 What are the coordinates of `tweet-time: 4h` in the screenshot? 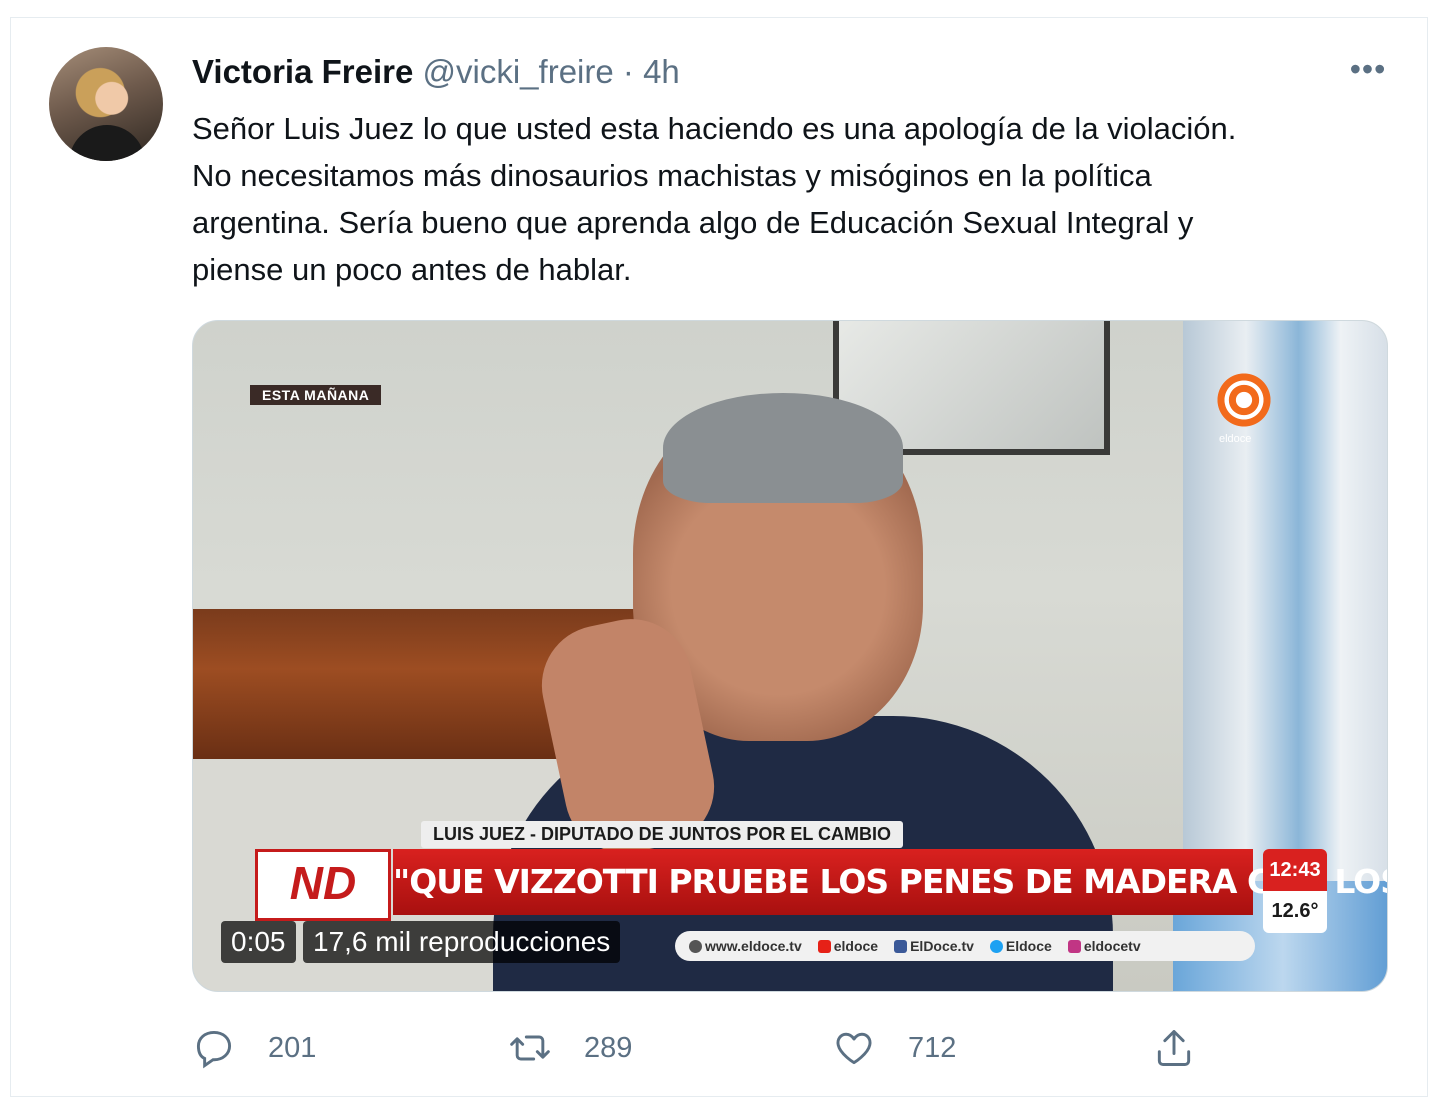 It's located at (661, 71).